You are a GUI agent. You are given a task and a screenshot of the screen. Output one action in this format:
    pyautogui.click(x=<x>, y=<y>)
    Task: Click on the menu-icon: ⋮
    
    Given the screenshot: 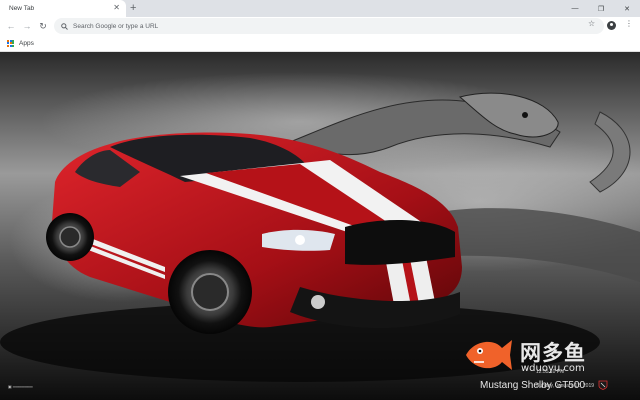 What is the action you would take?
    pyautogui.click(x=629, y=23)
    